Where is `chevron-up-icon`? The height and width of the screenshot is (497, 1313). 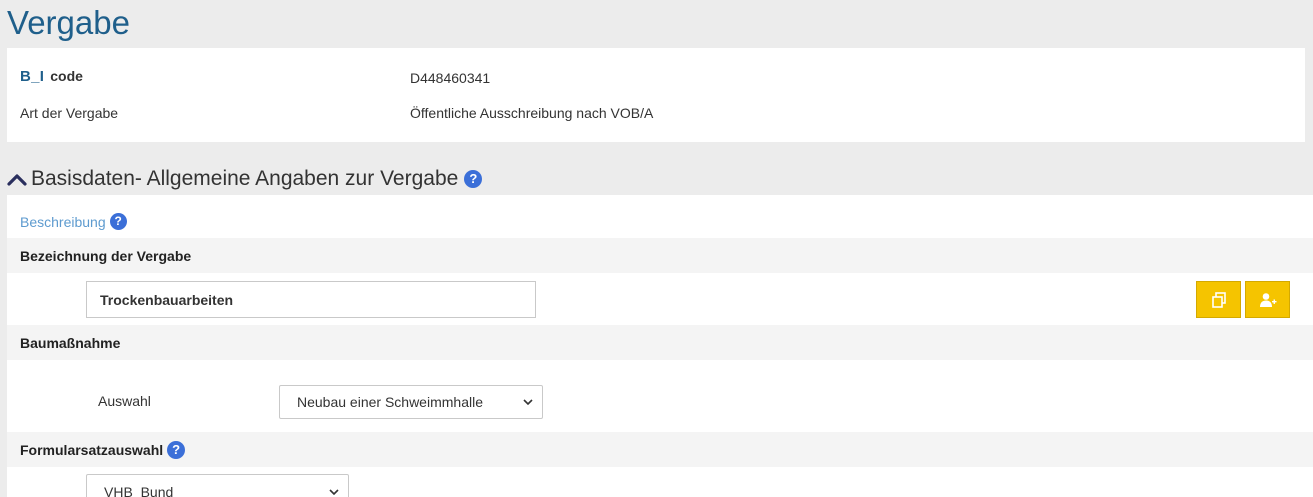 chevron-up-icon is located at coordinates (17, 179).